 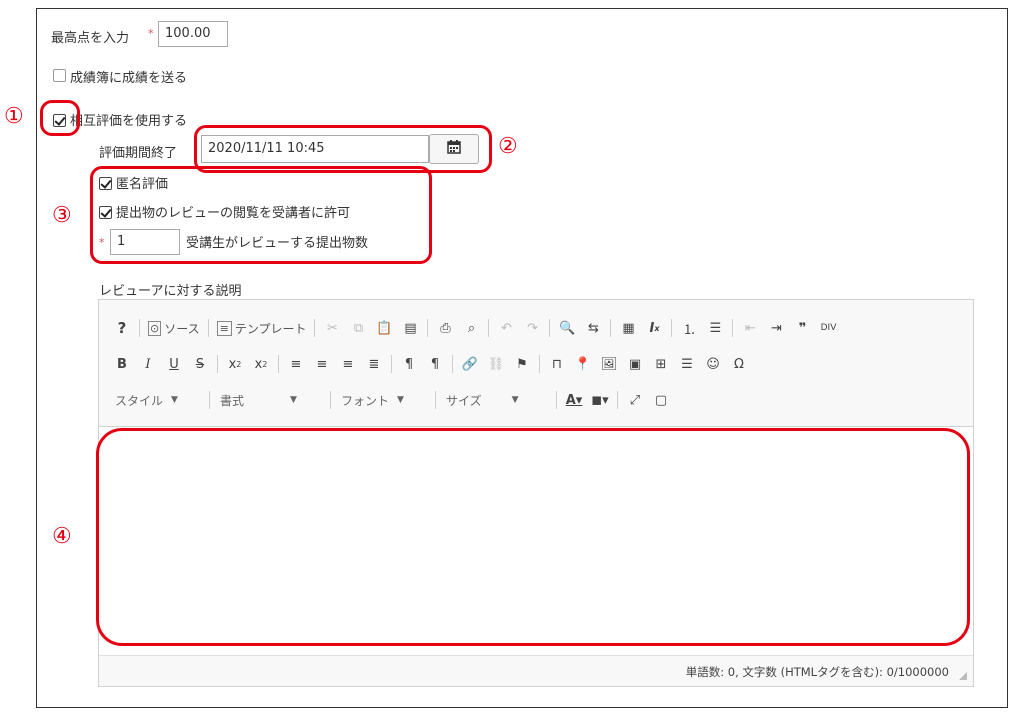 What do you see at coordinates (496, 364) in the screenshot?
I see `unlink-icon: ⛓` at bounding box center [496, 364].